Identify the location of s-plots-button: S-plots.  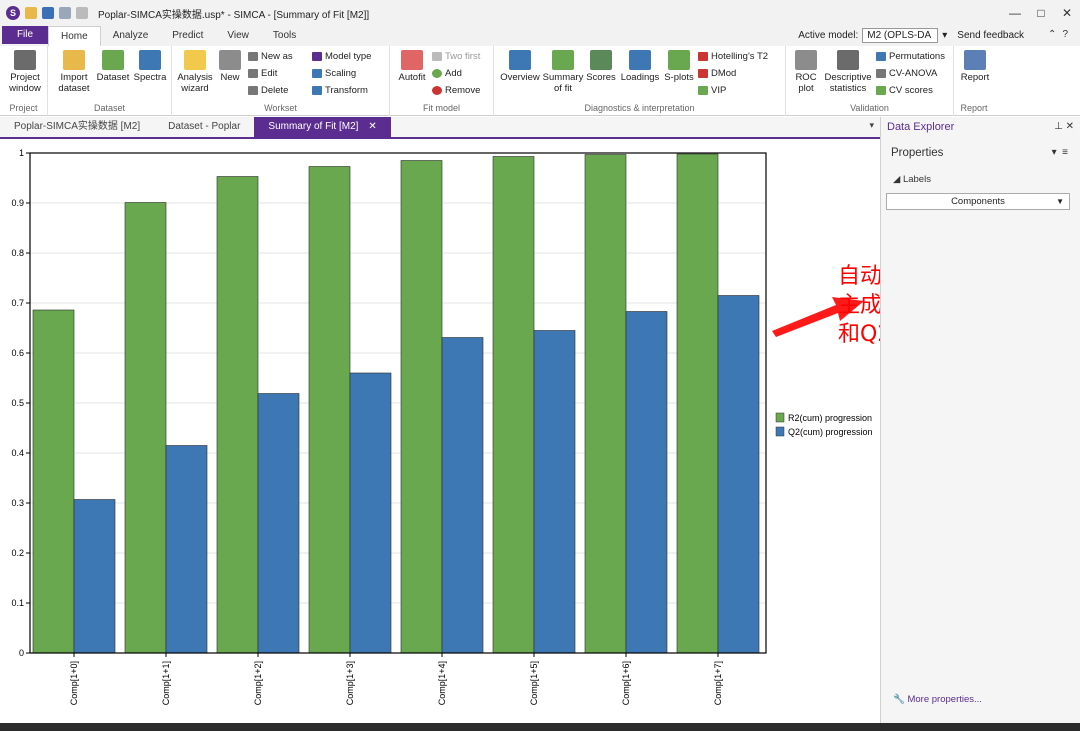
(679, 66).